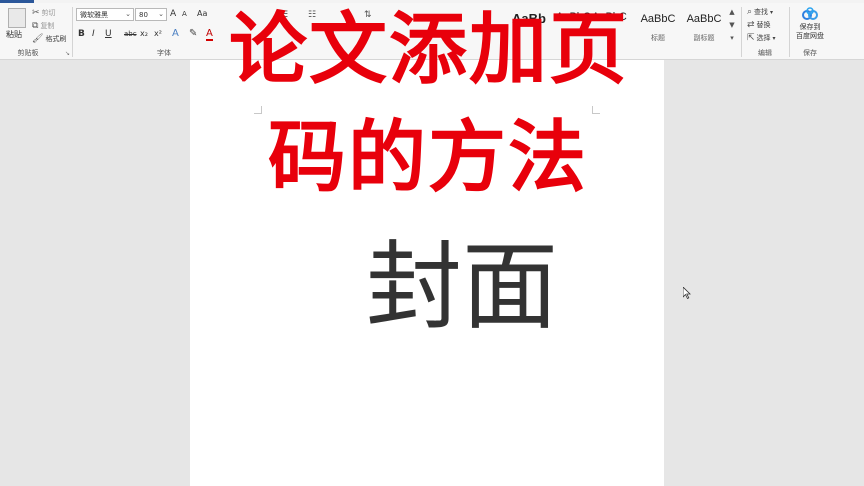 The width and height of the screenshot is (864, 486). What do you see at coordinates (687, 293) in the screenshot?
I see `mouse-pointer-icon` at bounding box center [687, 293].